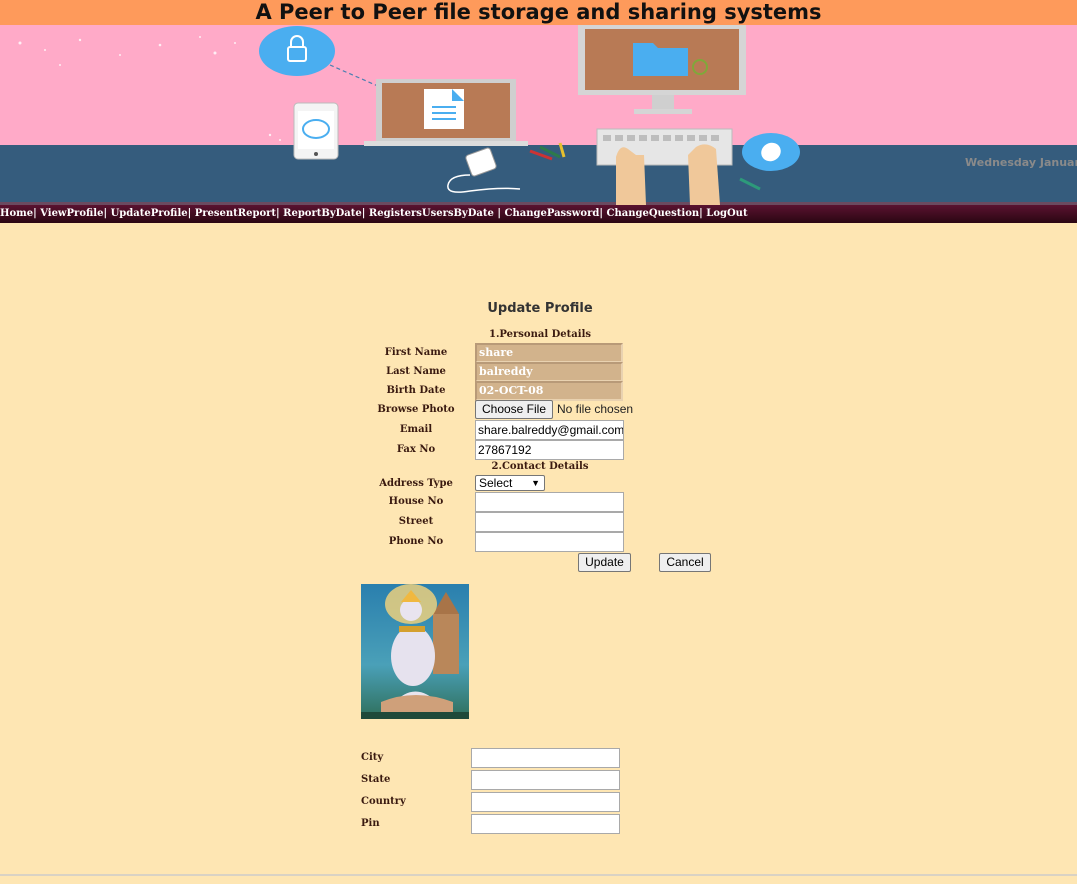  I want to click on lock-icon, so click(297, 51).